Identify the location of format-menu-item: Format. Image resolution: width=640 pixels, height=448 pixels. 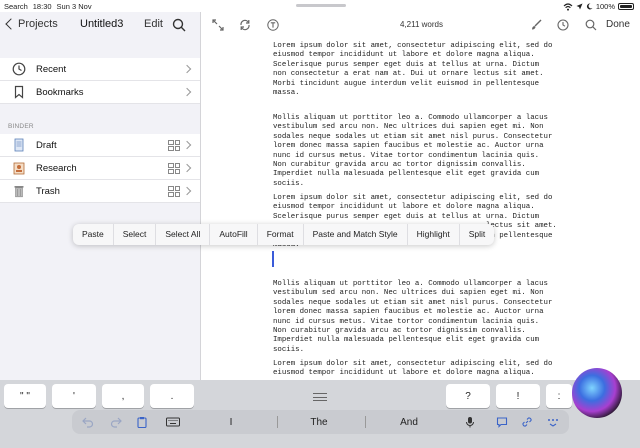
(281, 234).